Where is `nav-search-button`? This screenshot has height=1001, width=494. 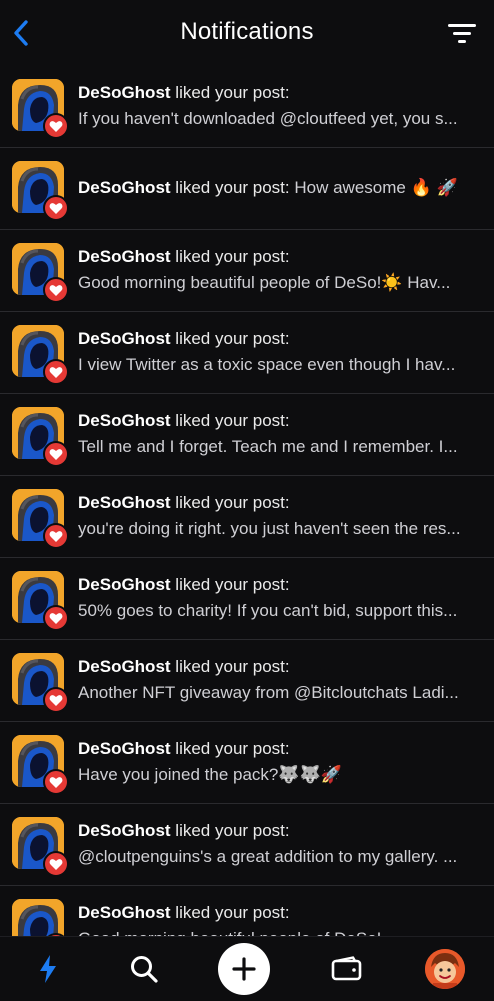 nav-search-button is located at coordinates (144, 969).